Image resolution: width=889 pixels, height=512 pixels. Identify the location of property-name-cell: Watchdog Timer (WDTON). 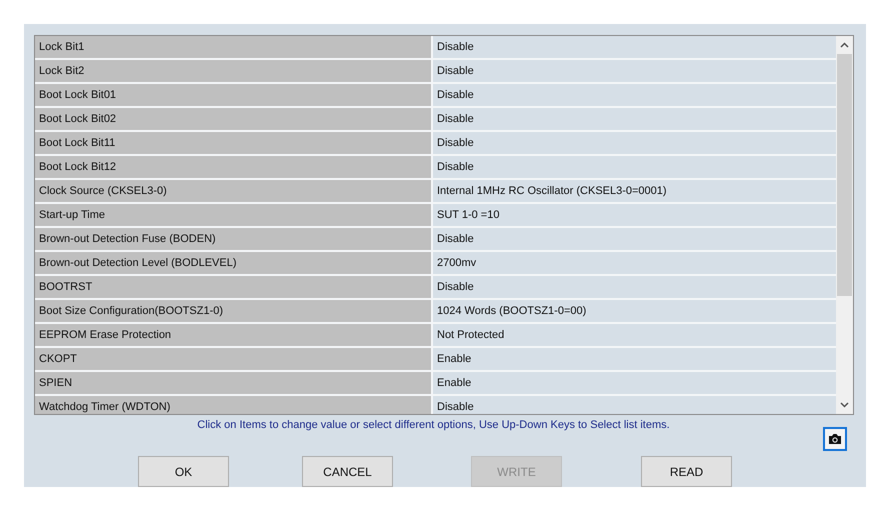
(234, 405).